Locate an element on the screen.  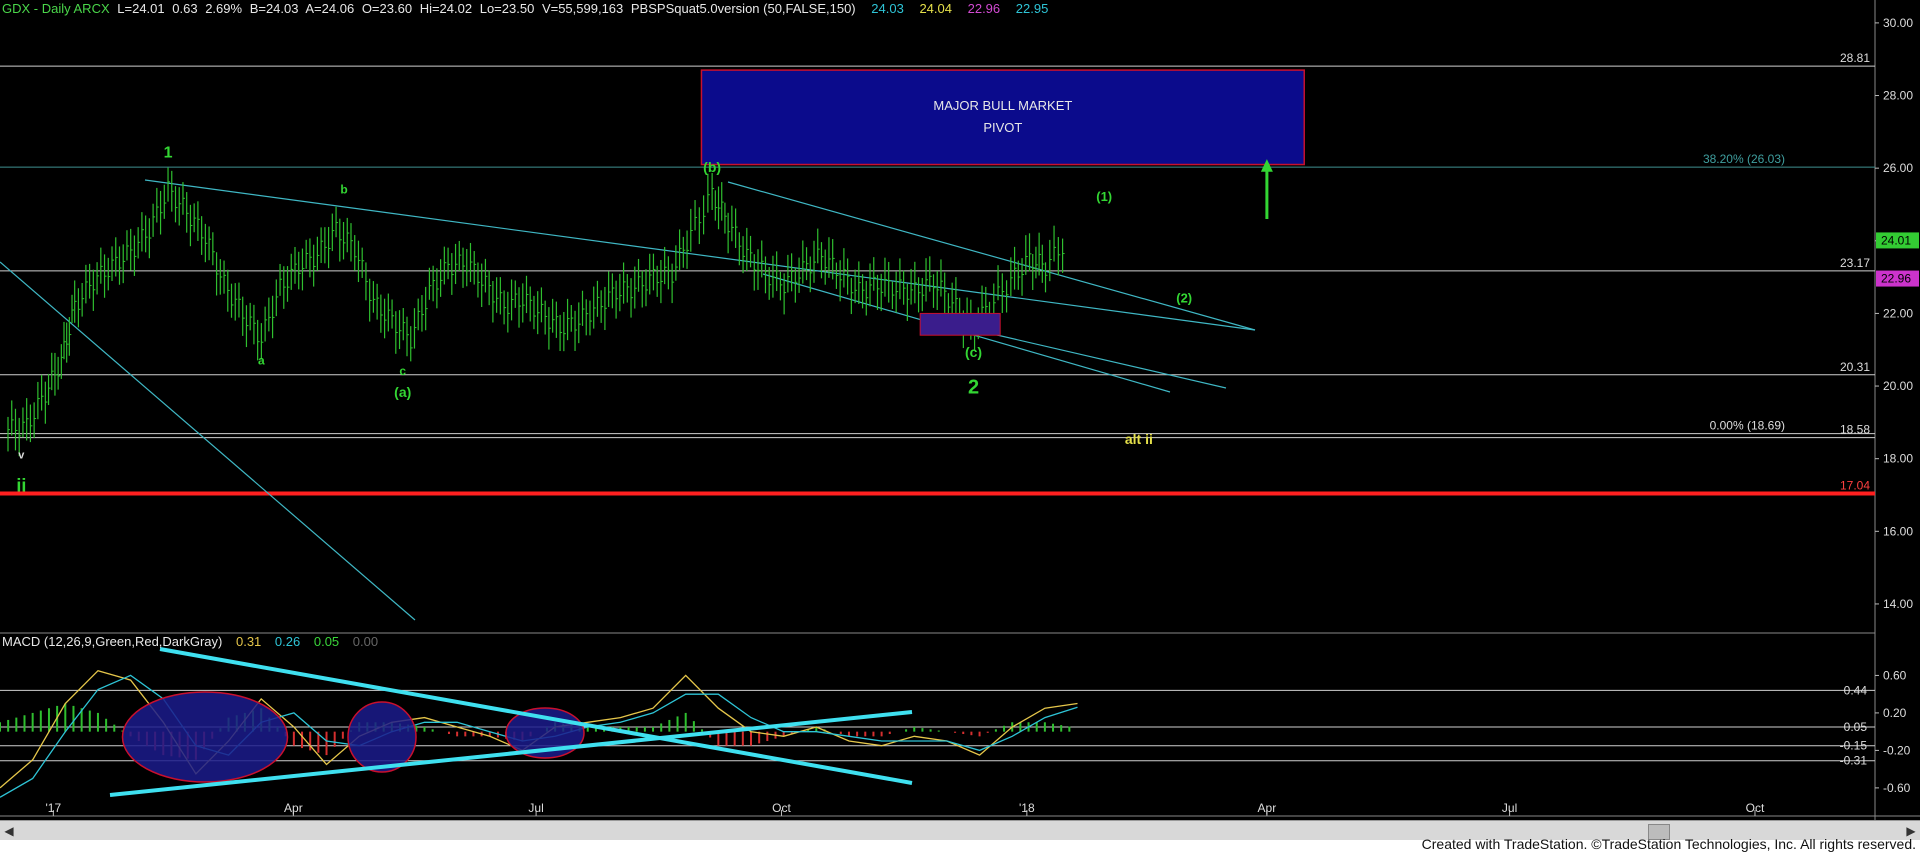
level-label: 23.17 is located at coordinates (1855, 263).